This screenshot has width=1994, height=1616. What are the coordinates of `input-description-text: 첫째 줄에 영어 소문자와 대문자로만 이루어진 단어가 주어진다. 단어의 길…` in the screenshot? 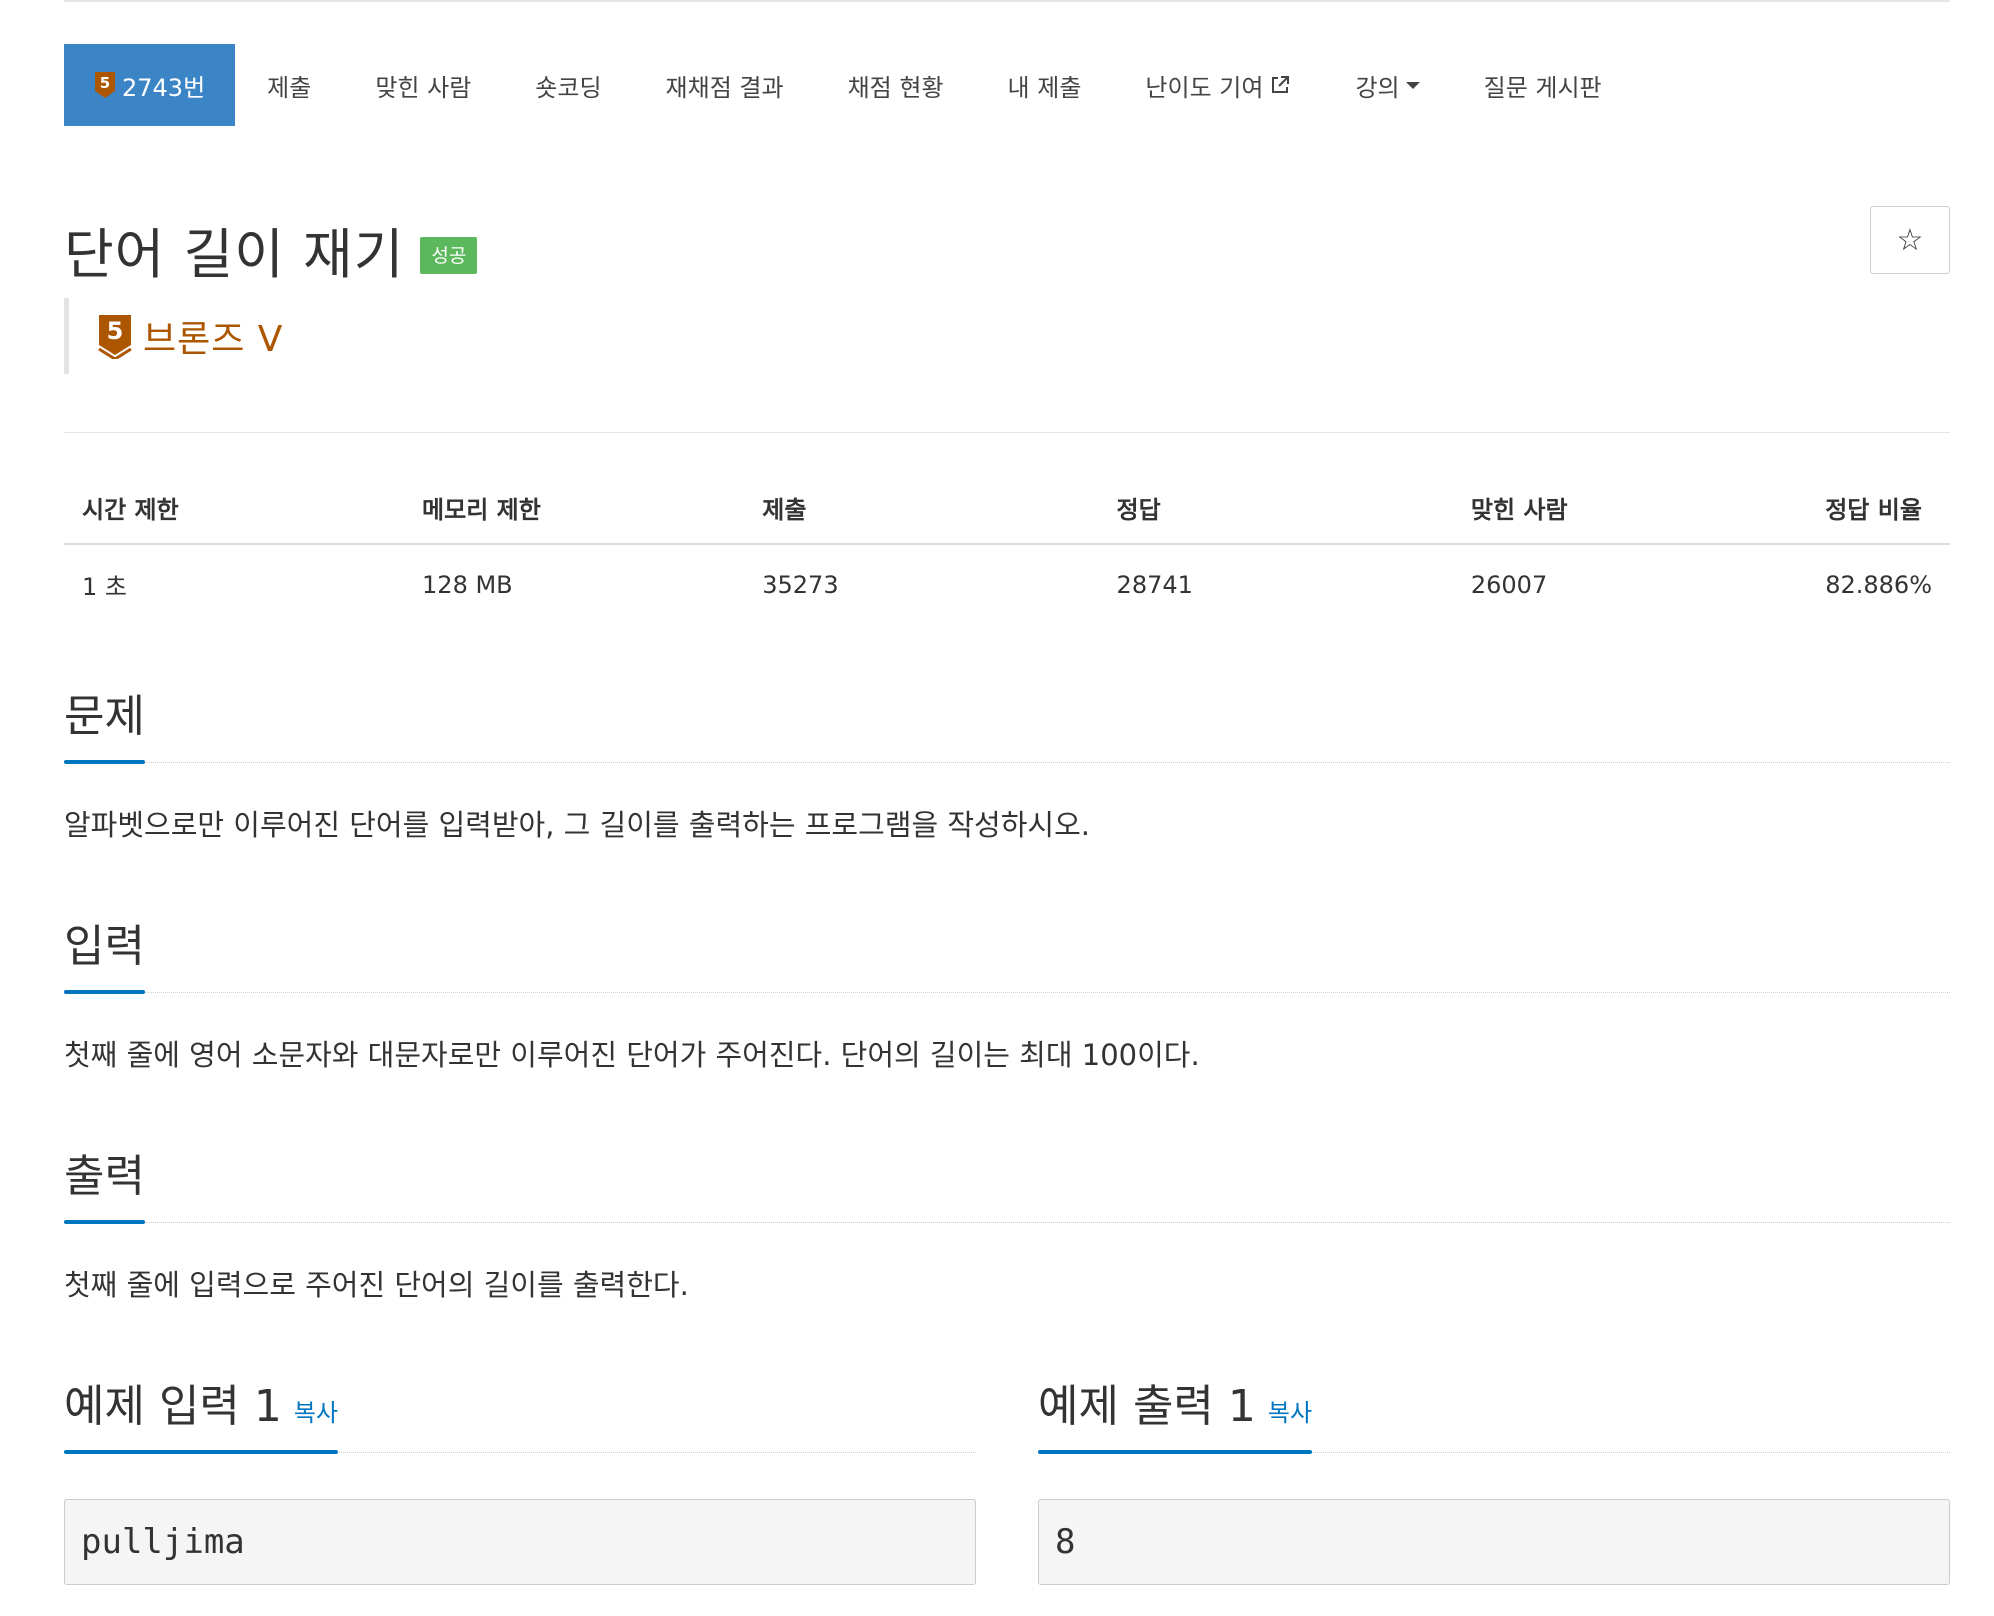 It's located at (632, 1055).